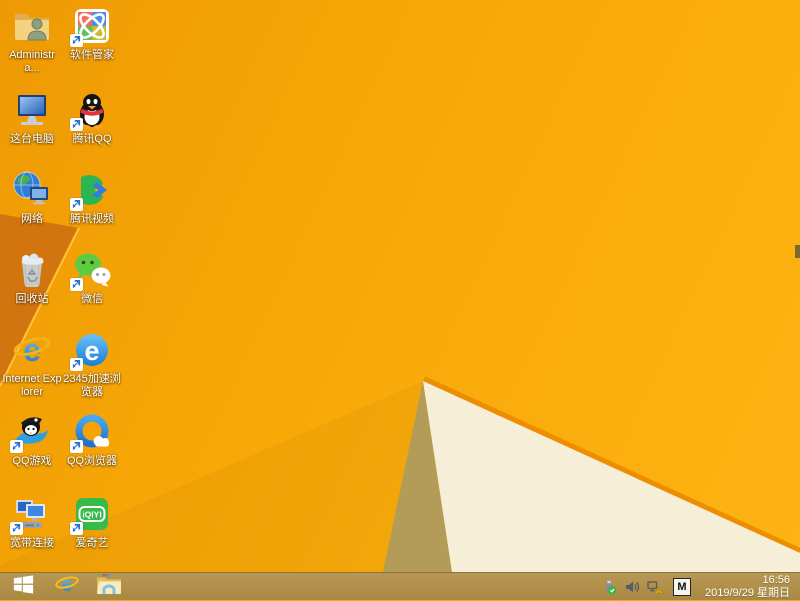 The image size is (800, 601). I want to click on iqiyi-icon: iQIYI, so click(91, 514).